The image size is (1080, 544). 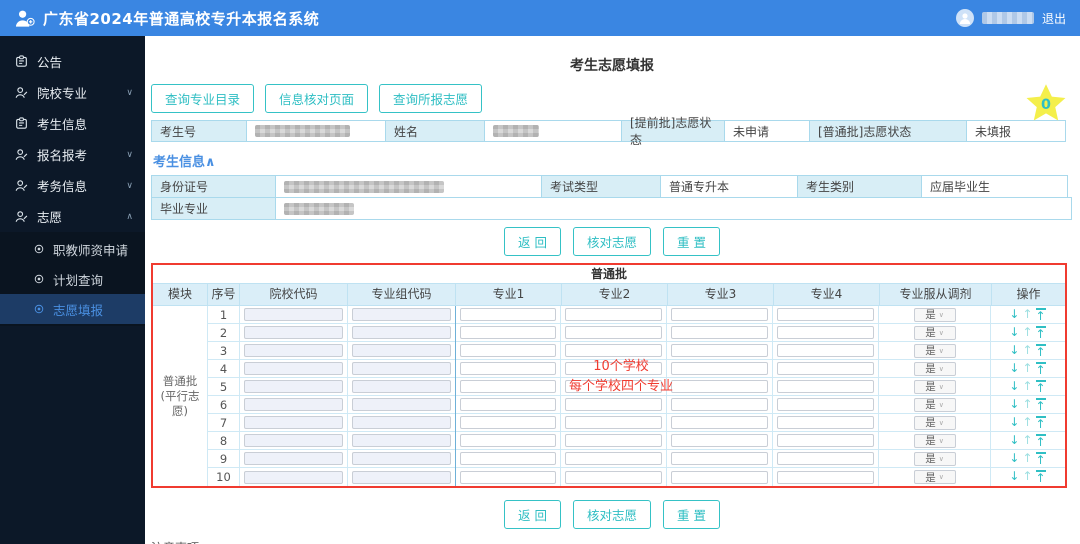 I want to click on candidate-info-toggle: 考生信息∧, so click(x=184, y=160).